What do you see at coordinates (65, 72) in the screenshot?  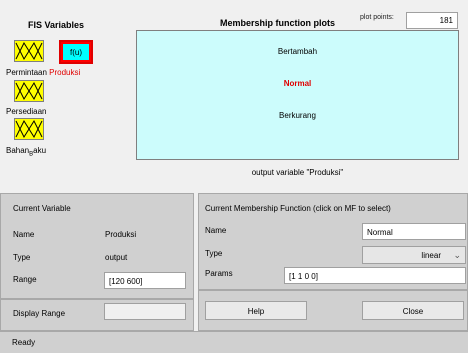 I see `output-produksi-name: Produksi` at bounding box center [65, 72].